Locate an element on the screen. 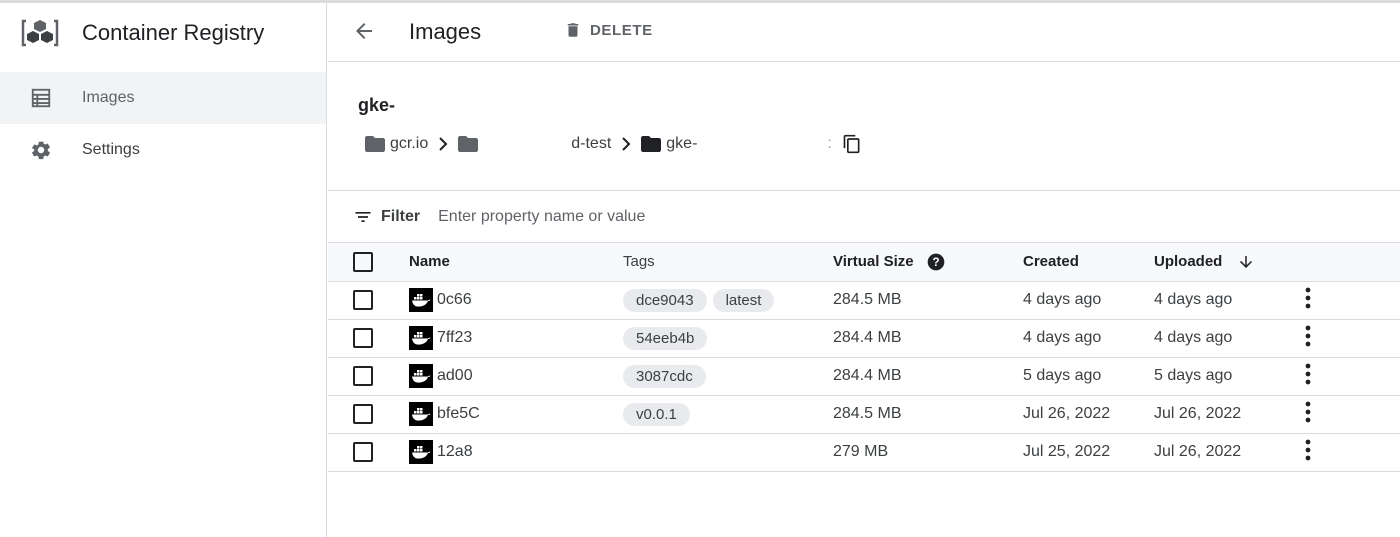  arrow-down-sort-icon is located at coordinates (1246, 262).